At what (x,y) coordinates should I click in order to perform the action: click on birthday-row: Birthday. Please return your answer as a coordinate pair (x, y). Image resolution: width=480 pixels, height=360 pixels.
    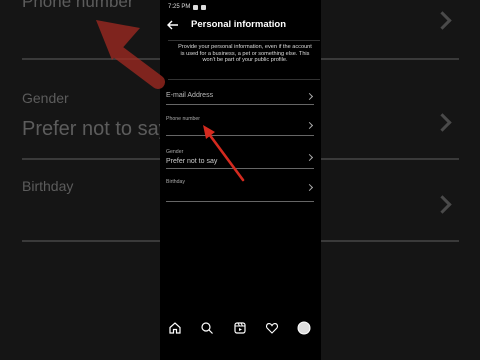
    Looking at the image, I should click on (240, 190).